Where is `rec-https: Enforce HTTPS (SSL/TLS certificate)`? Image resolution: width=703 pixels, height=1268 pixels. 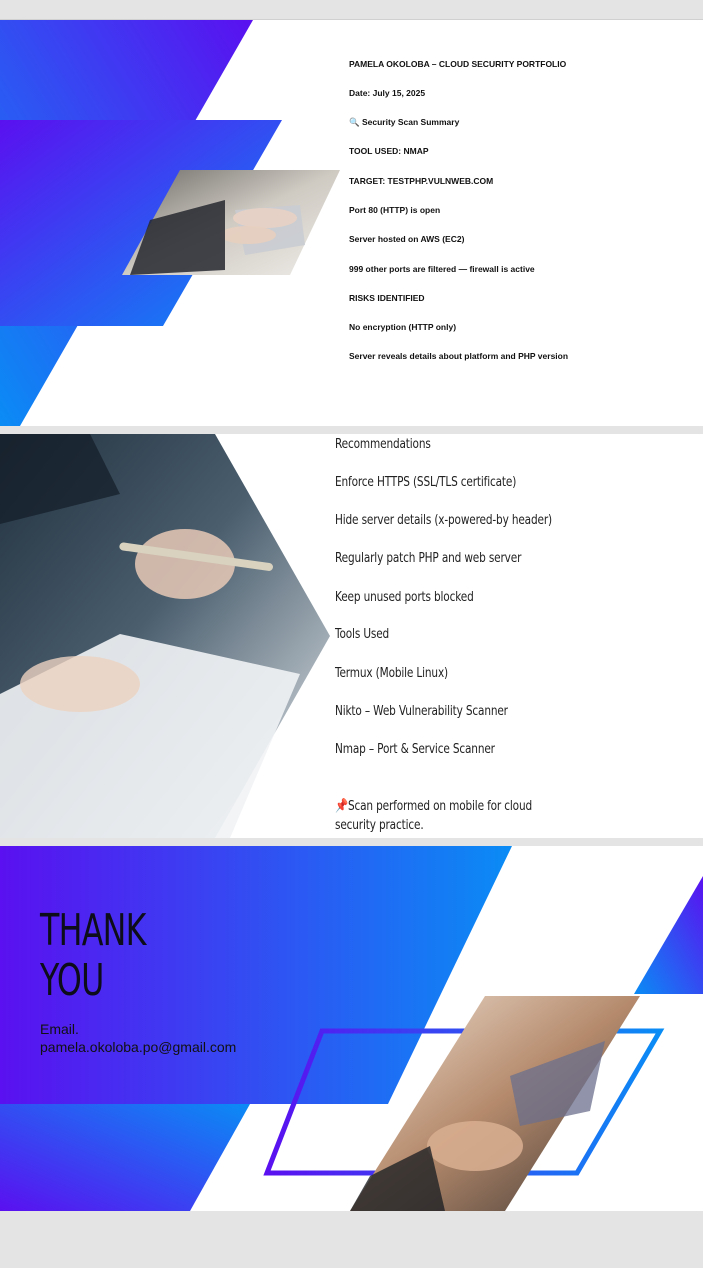 rec-https: Enforce HTTPS (SSL/TLS certificate) is located at coordinates (426, 482).